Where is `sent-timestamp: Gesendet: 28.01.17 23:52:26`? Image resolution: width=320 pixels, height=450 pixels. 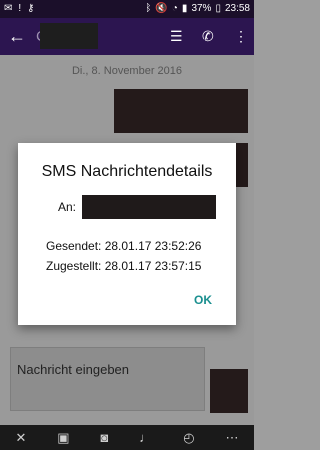
sent-timestamp: Gesendet: 28.01.17 23:52:26 is located at coordinates (124, 246).